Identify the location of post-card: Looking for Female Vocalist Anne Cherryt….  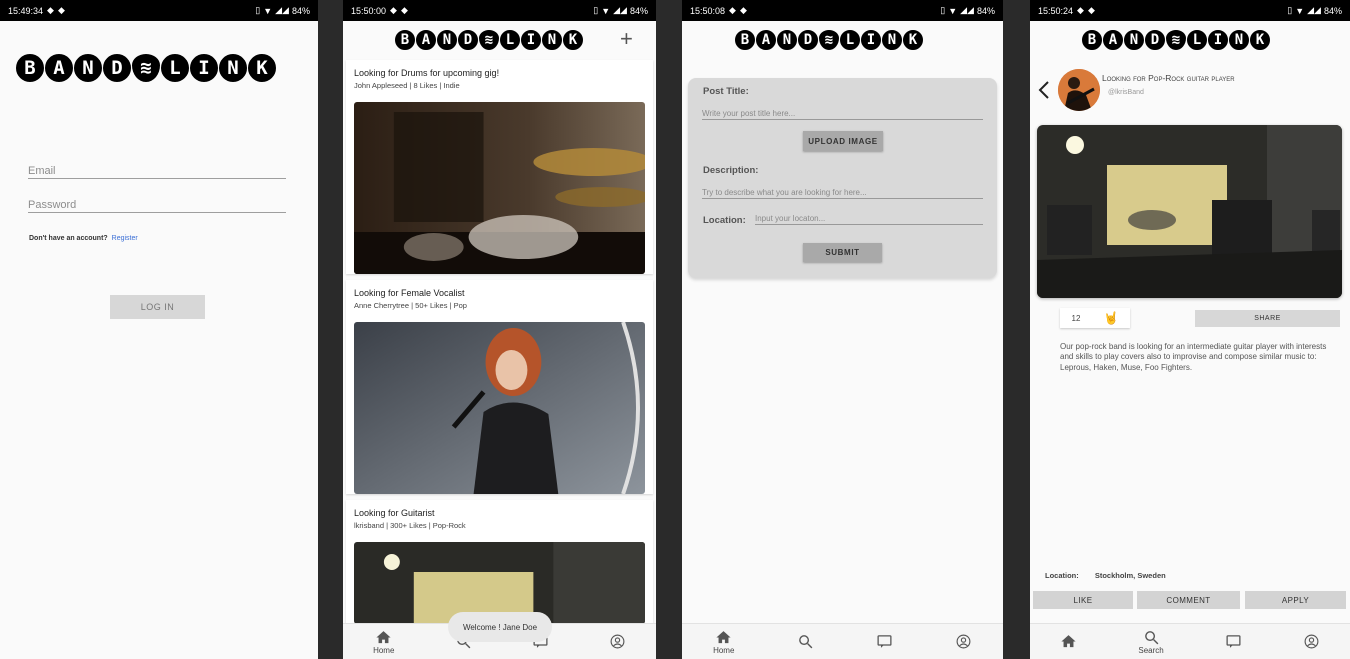
(499, 387).